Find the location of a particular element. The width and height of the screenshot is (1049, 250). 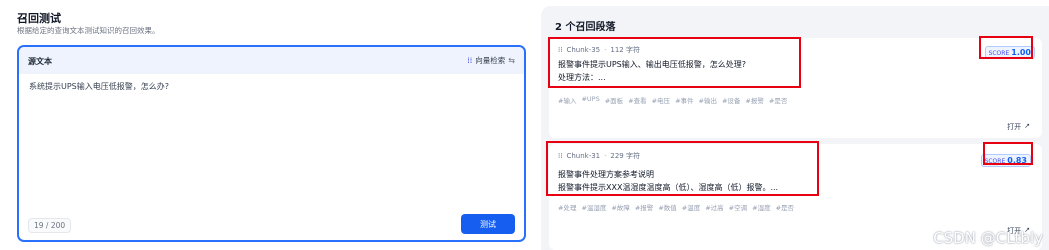

tag: #数值 is located at coordinates (667, 208).